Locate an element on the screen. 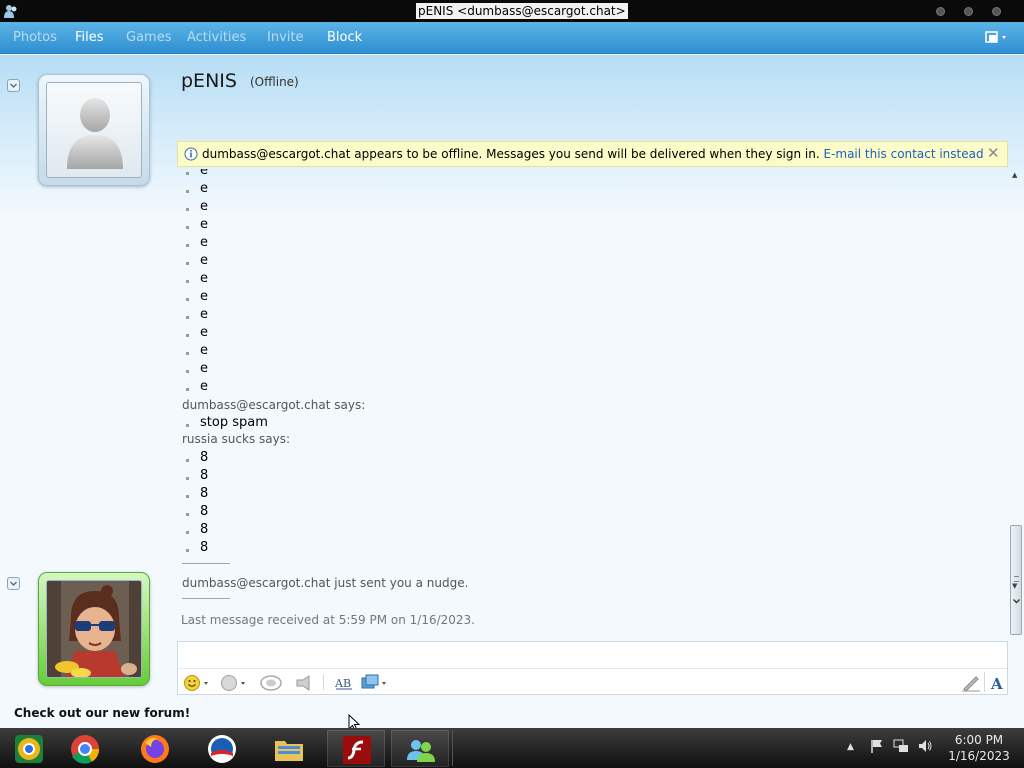  menu-activities: Activities is located at coordinates (216, 37).